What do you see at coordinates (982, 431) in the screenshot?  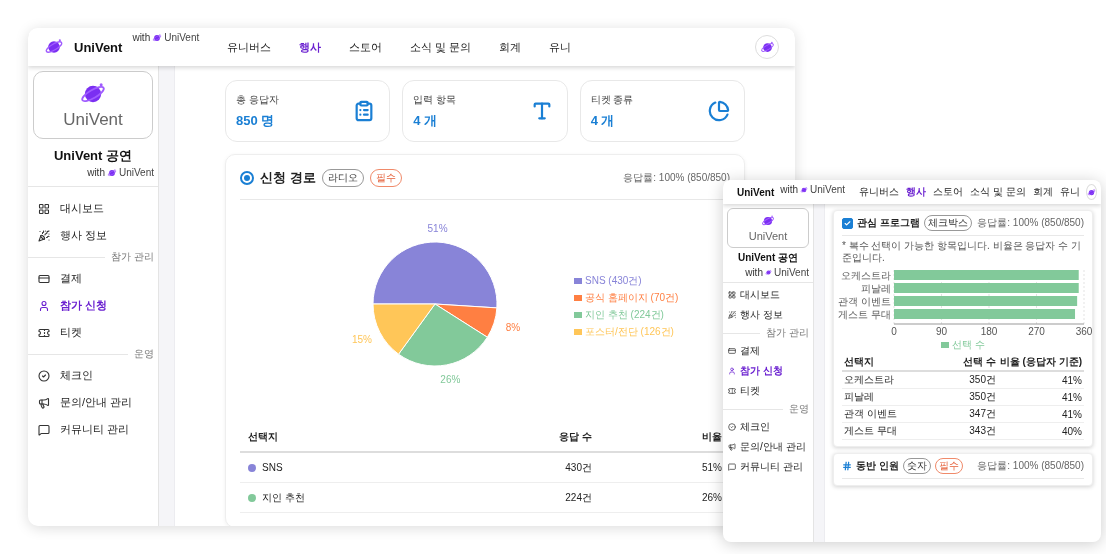 I see `count-cell-text: 343건` at bounding box center [982, 431].